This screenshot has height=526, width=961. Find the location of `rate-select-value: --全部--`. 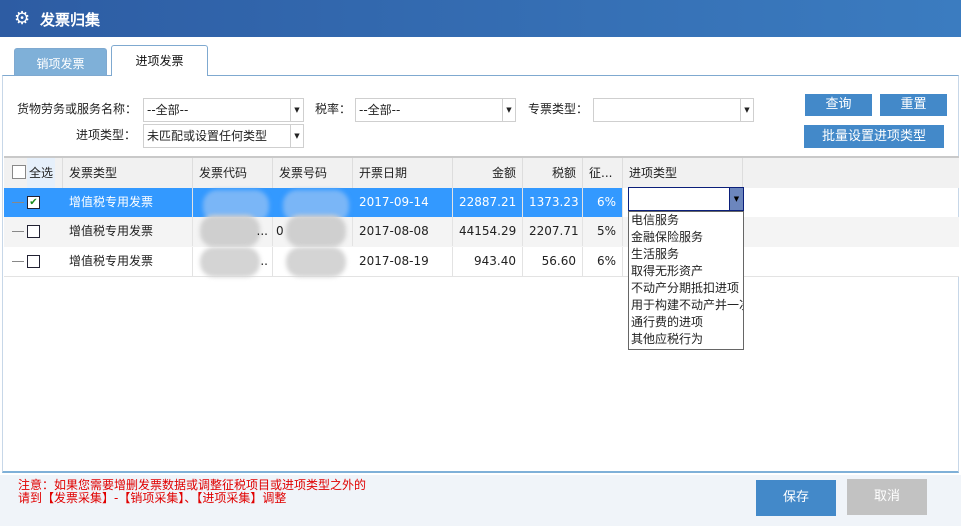

rate-select-value: --全部-- is located at coordinates (380, 110).